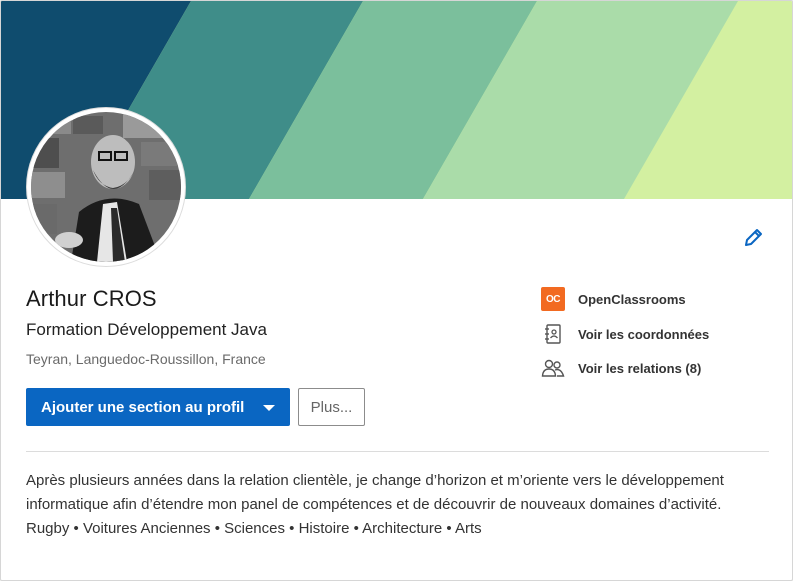 Image resolution: width=793 pixels, height=581 pixels. Describe the element at coordinates (397, 451) in the screenshot. I see `section-divider` at that location.